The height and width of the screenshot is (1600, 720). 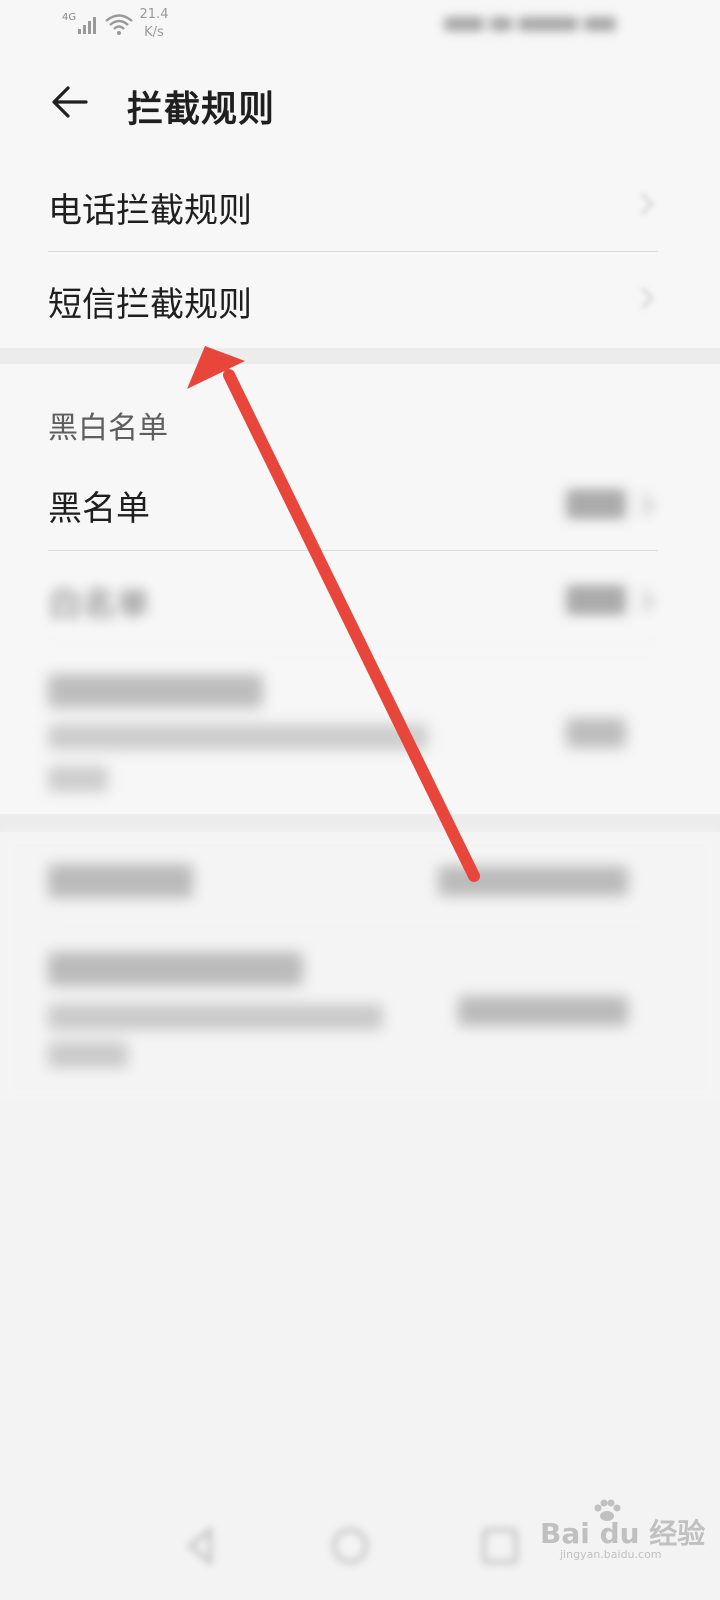 I want to click on watermark-brand: Bai du 经验, so click(x=623, y=1533).